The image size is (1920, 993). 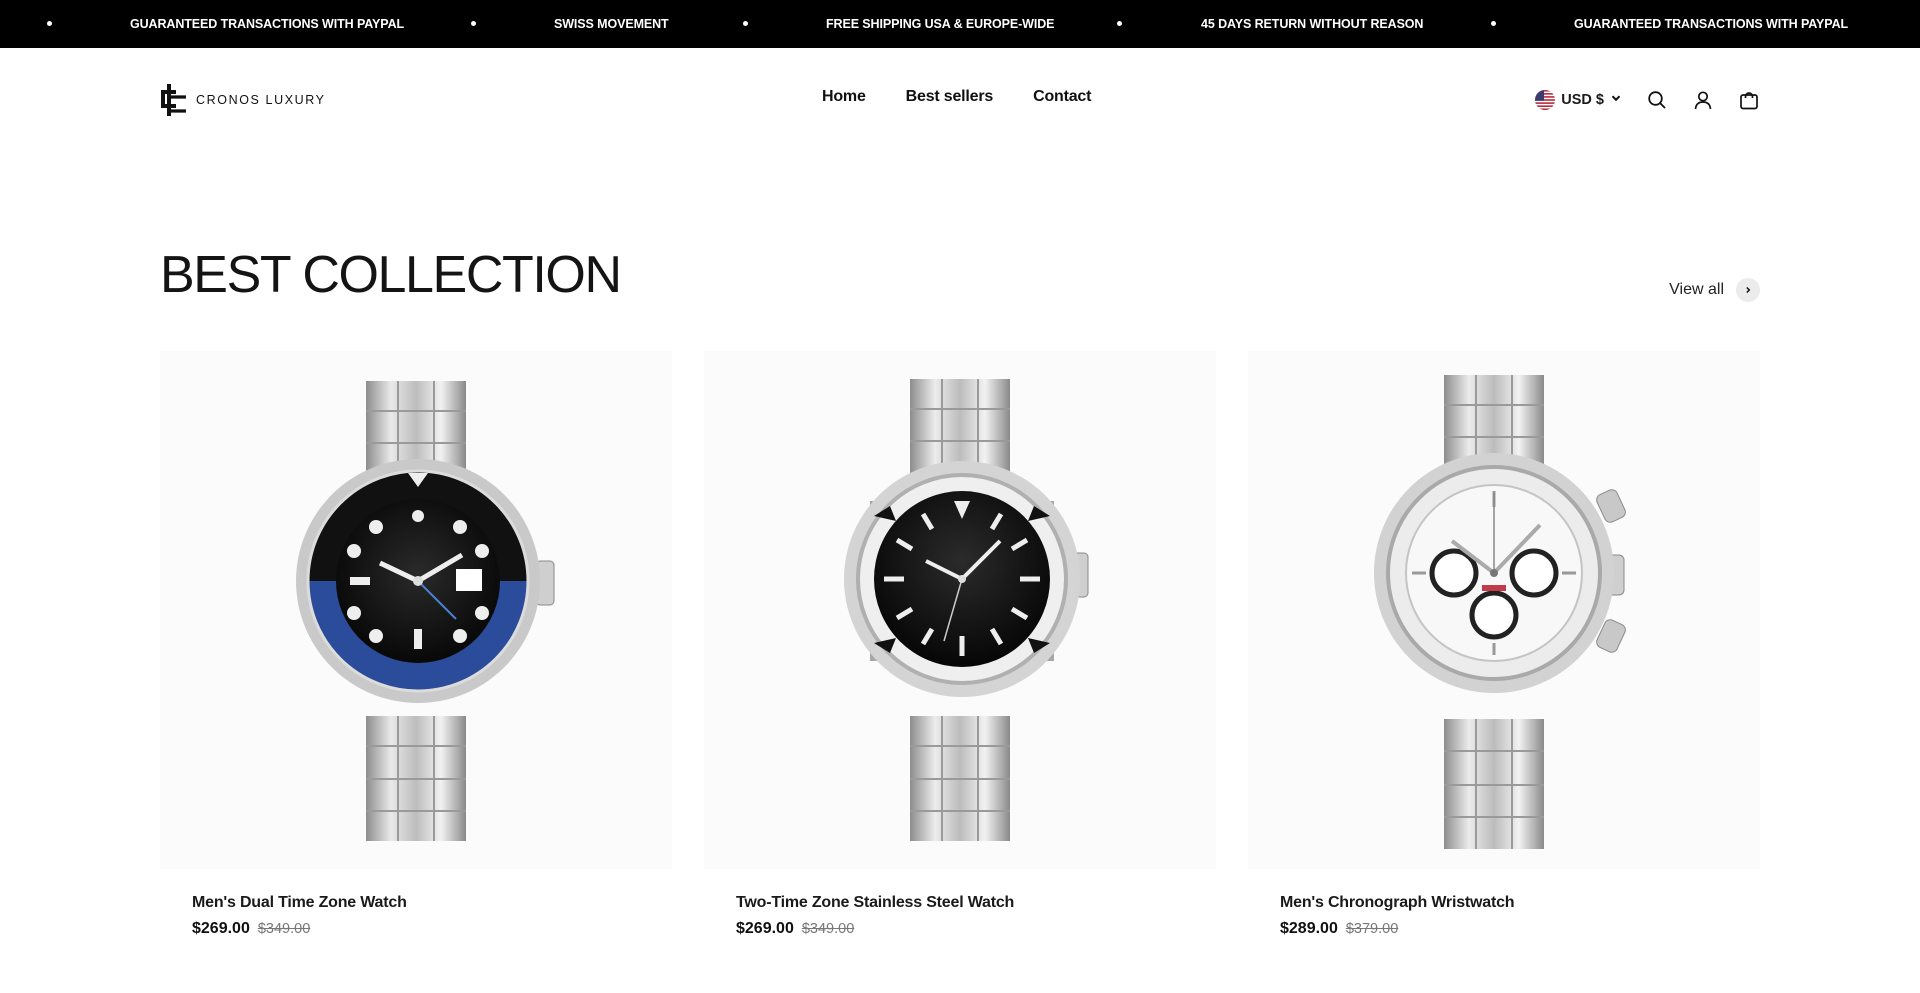 I want to click on announcement-message: SWISS MOVEMENT, so click(x=611, y=24).